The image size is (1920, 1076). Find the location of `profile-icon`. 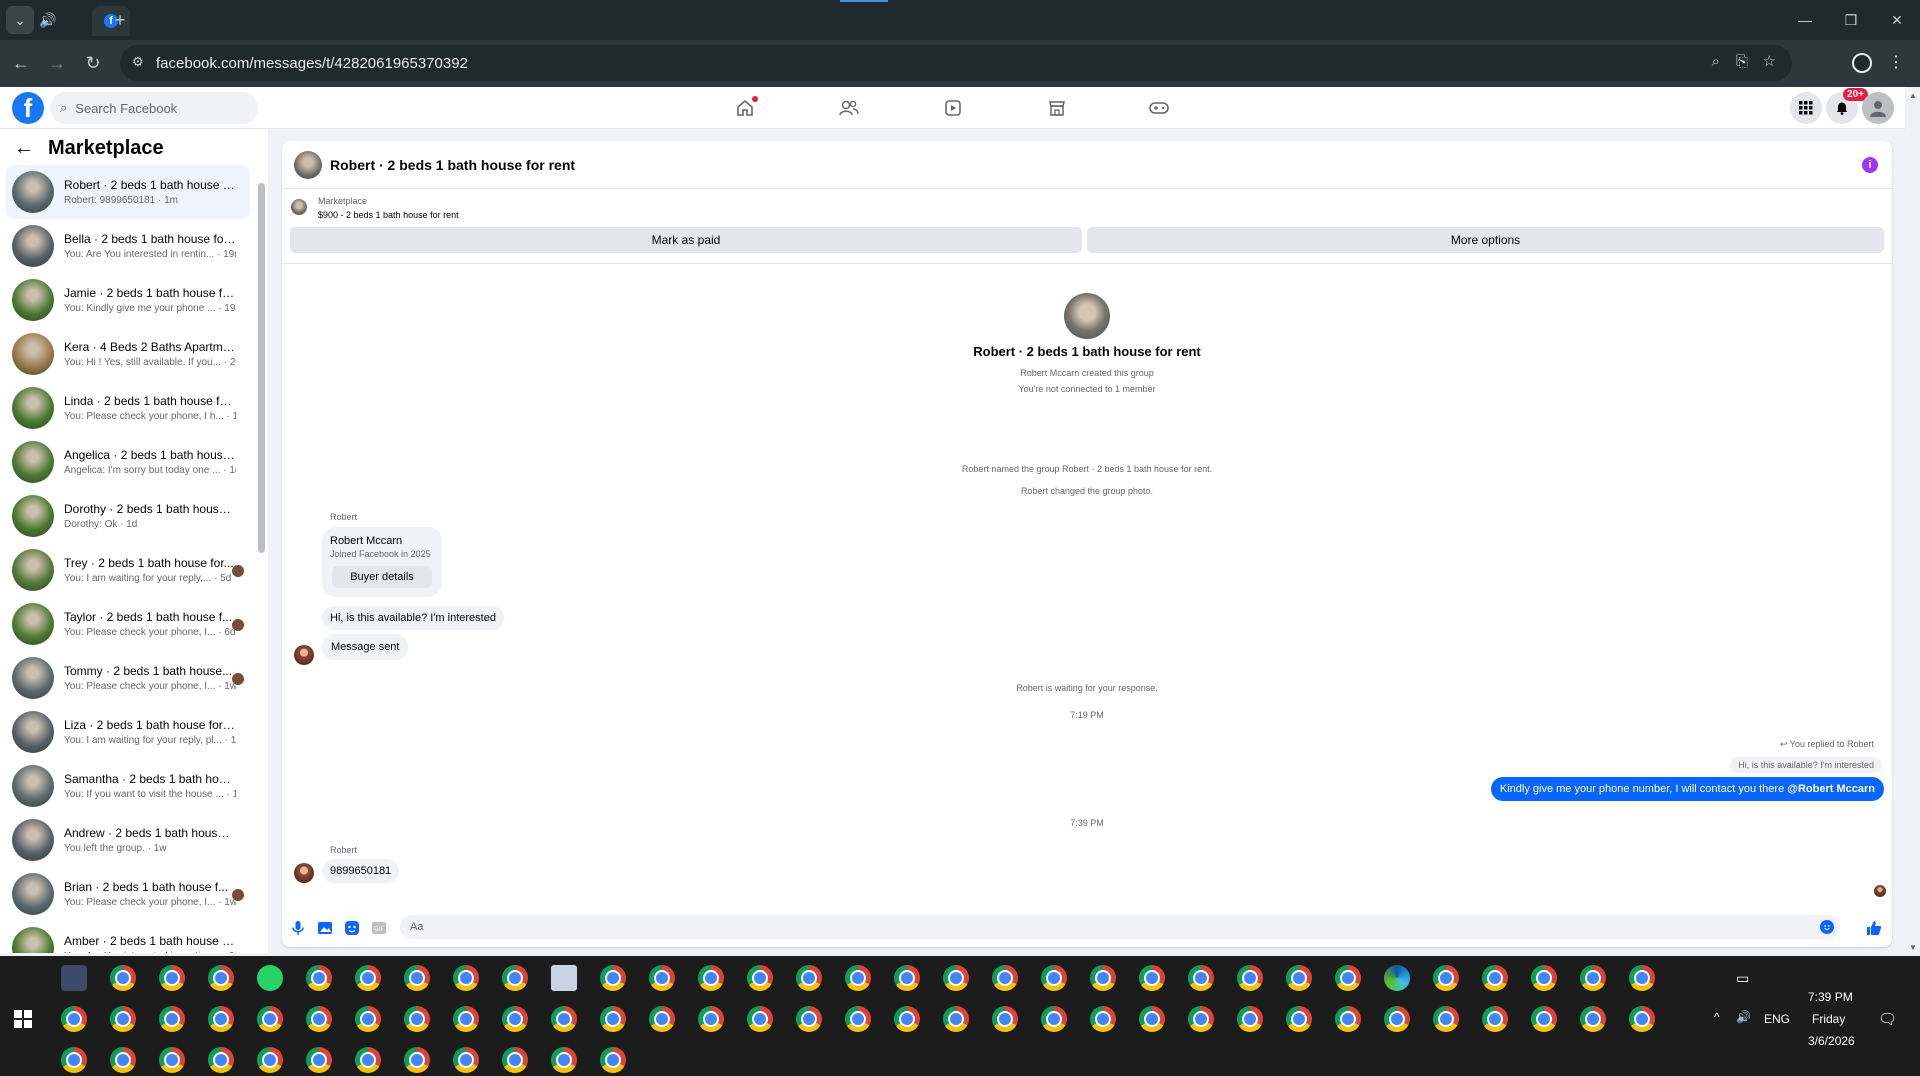

profile-icon is located at coordinates (1862, 63).